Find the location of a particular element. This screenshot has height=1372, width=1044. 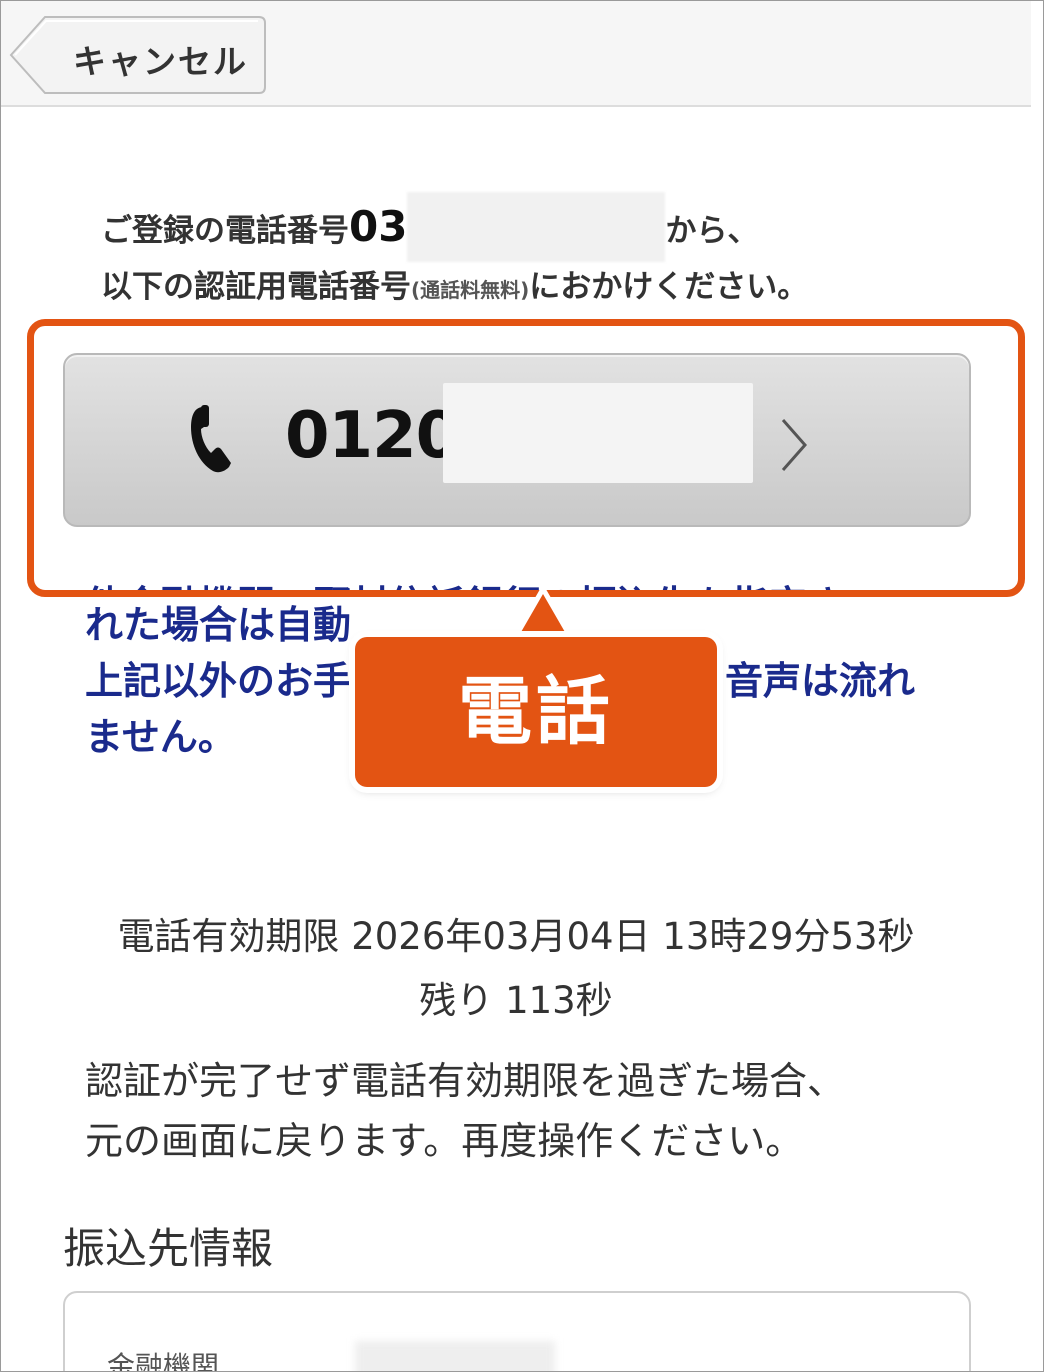

call-auth-number-button: 0120- is located at coordinates (517, 440).